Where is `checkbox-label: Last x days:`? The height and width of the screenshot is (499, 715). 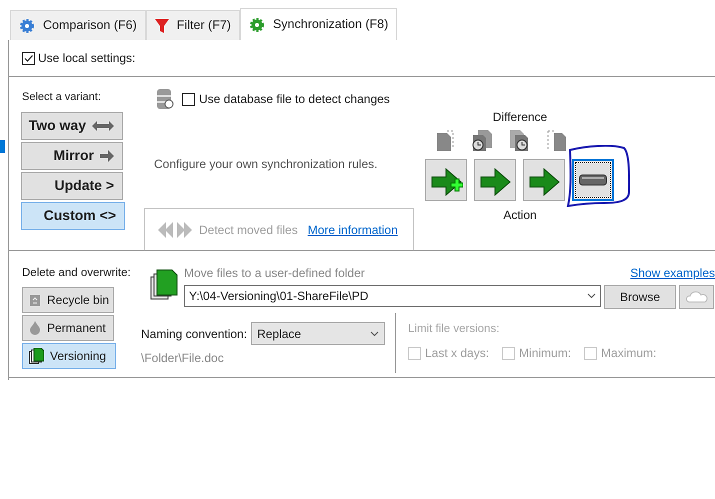
checkbox-label: Last x days: is located at coordinates (457, 353).